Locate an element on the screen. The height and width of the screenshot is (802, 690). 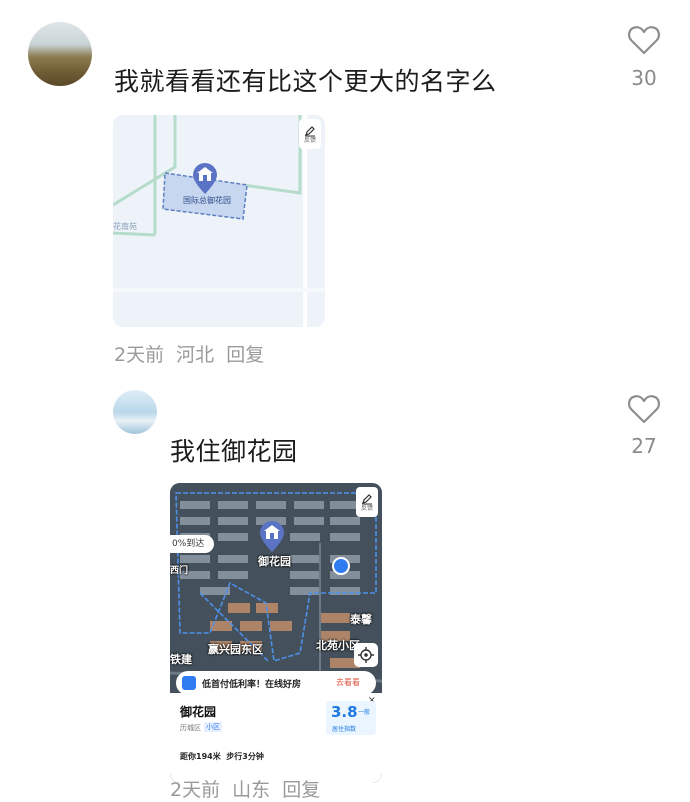
rating-label: 居住指数 is located at coordinates (344, 729).